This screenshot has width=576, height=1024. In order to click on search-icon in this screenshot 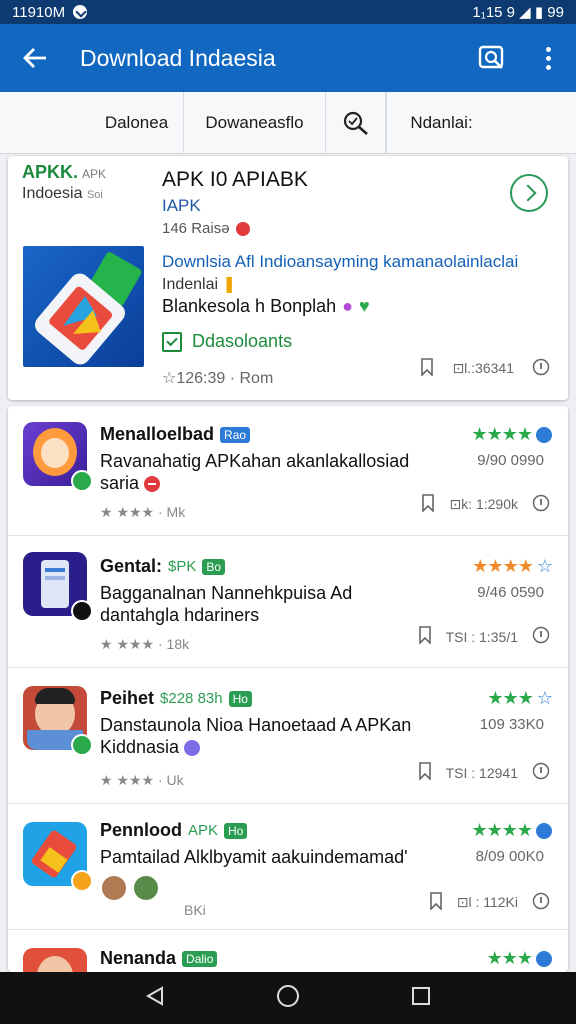, I will do `click(355, 123)`.